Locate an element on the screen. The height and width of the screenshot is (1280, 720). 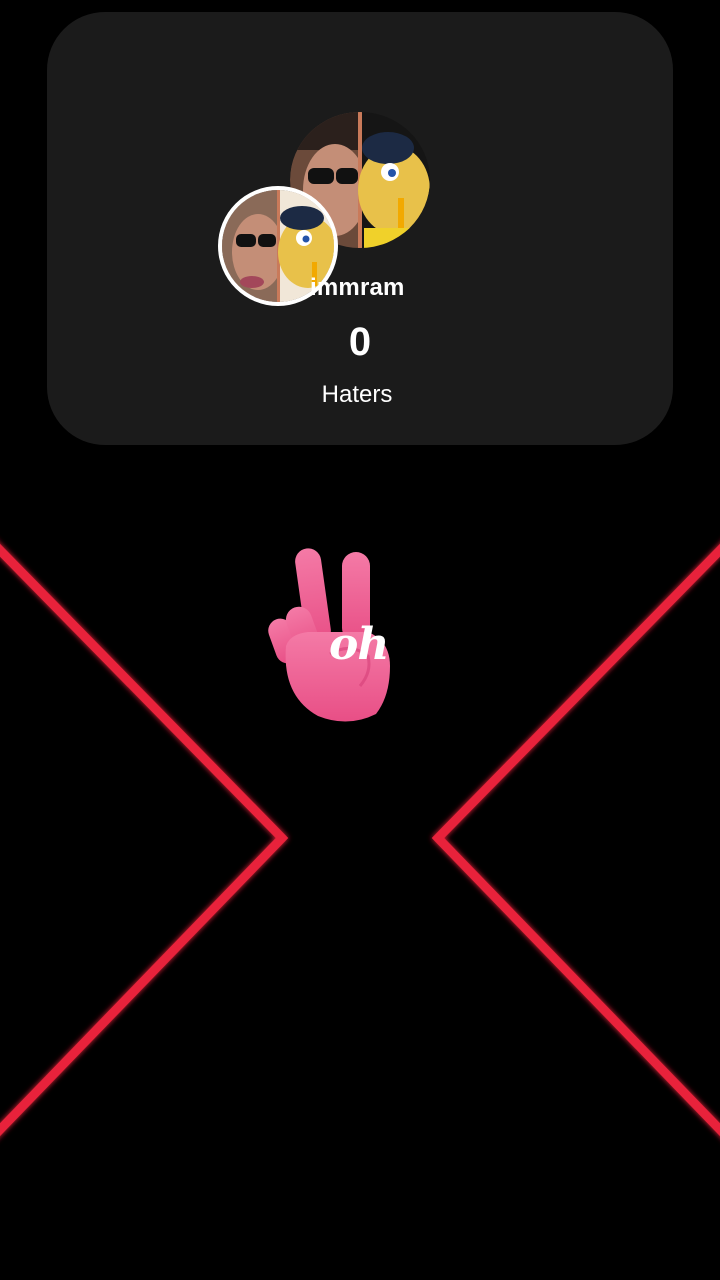
profile-username: immram is located at coordinates (357, 288).